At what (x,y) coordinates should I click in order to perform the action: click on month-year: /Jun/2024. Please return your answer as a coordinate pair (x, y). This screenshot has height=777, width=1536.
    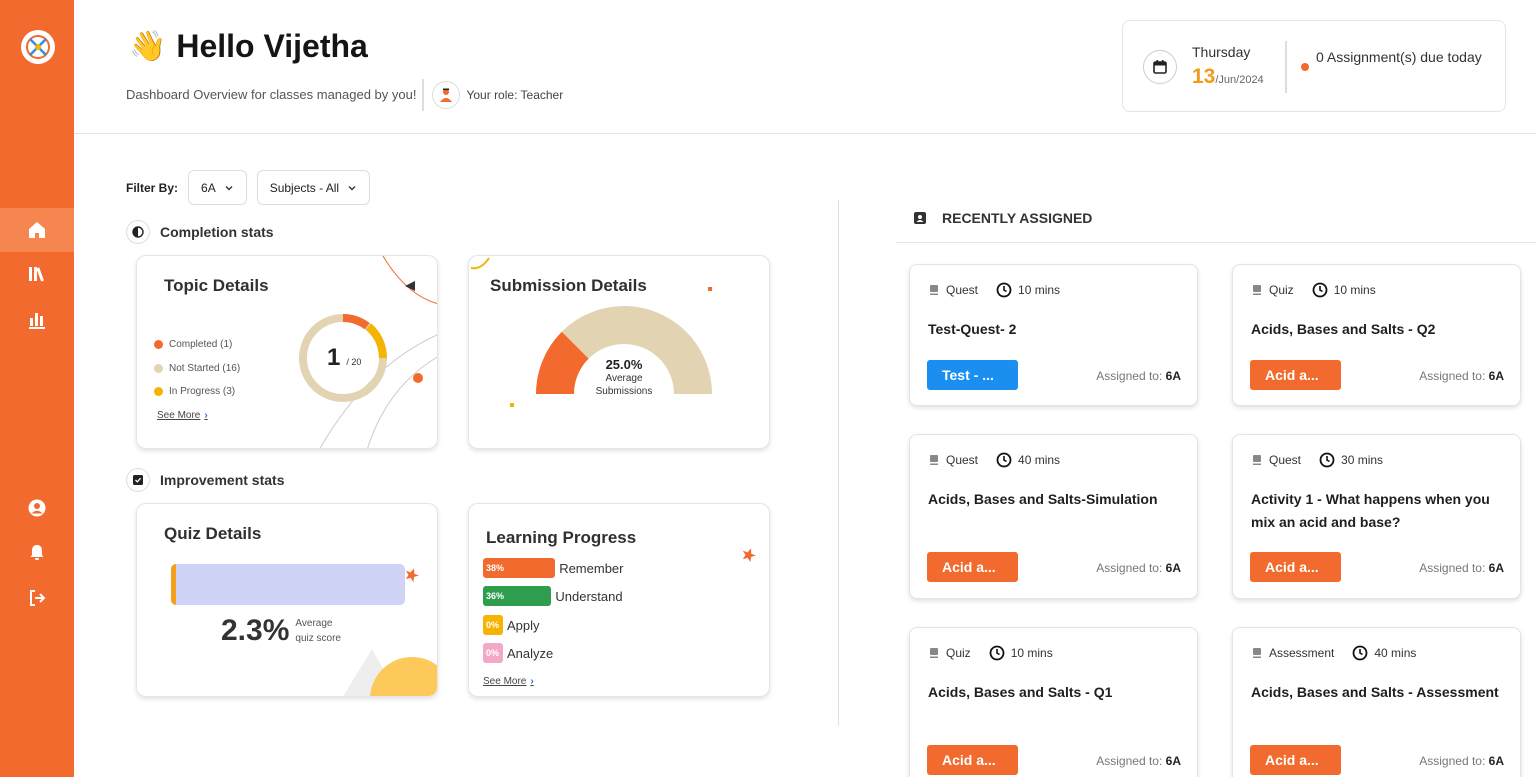
    Looking at the image, I should click on (1239, 80).